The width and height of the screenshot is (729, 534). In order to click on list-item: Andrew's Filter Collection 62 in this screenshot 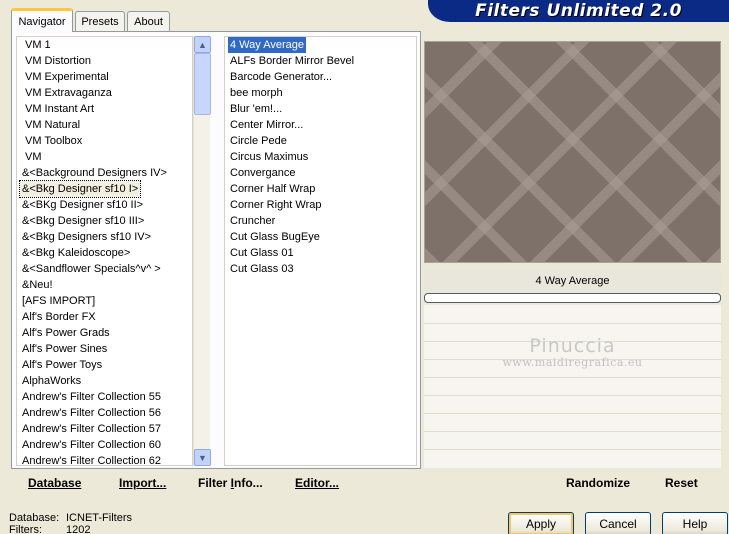, I will do `click(91, 459)`.